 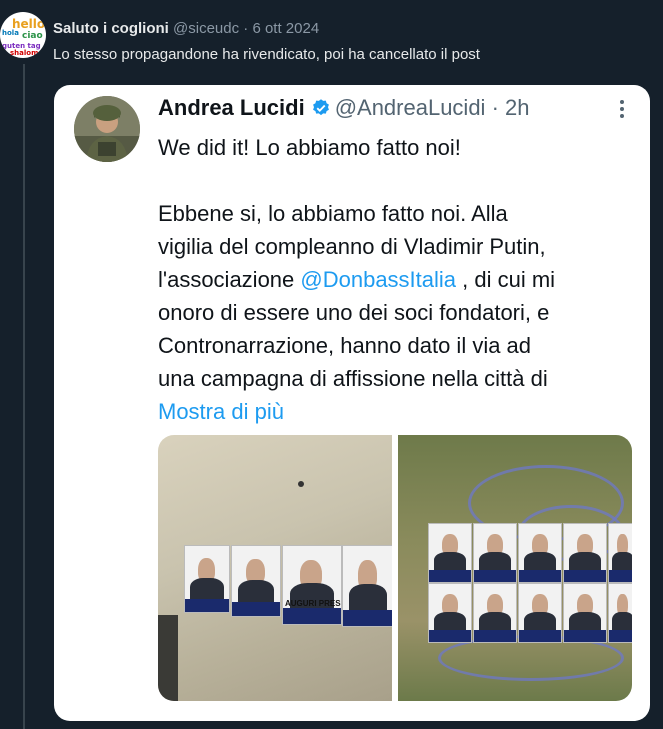 What do you see at coordinates (24, 53) in the screenshot?
I see `avatar-word: shalom` at bounding box center [24, 53].